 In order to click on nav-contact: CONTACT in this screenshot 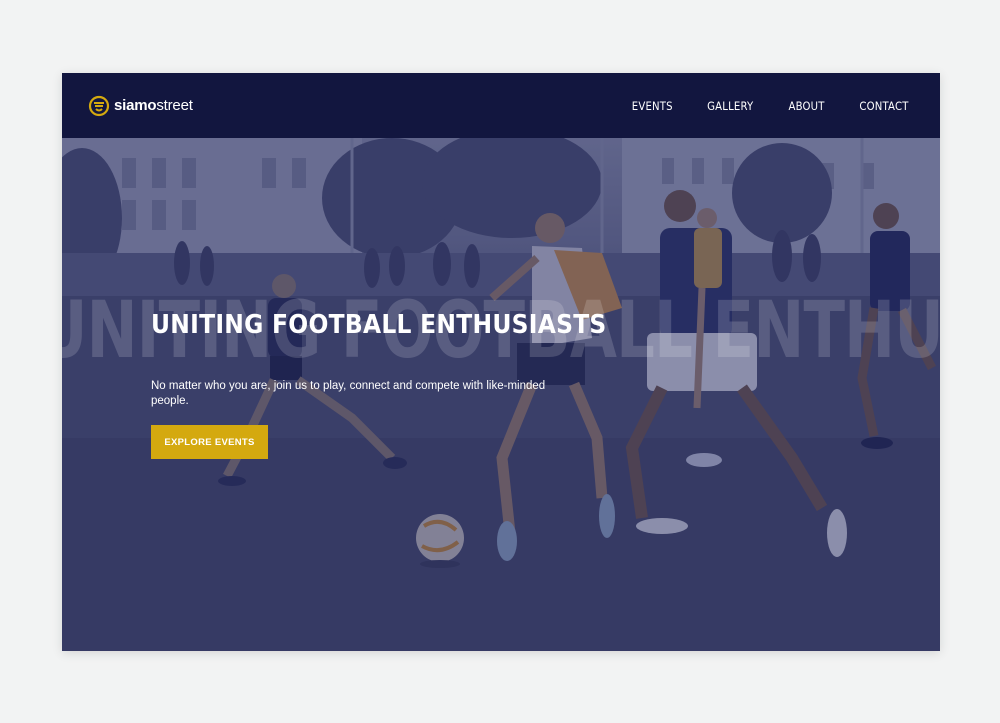, I will do `click(883, 106)`.